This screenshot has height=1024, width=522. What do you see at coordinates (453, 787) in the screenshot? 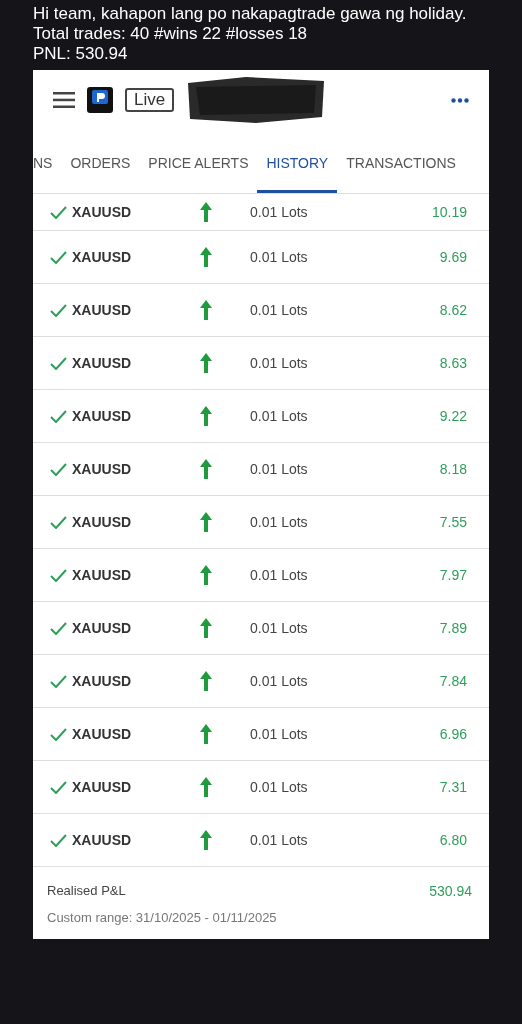
I see `profit-value: 7.31` at bounding box center [453, 787].